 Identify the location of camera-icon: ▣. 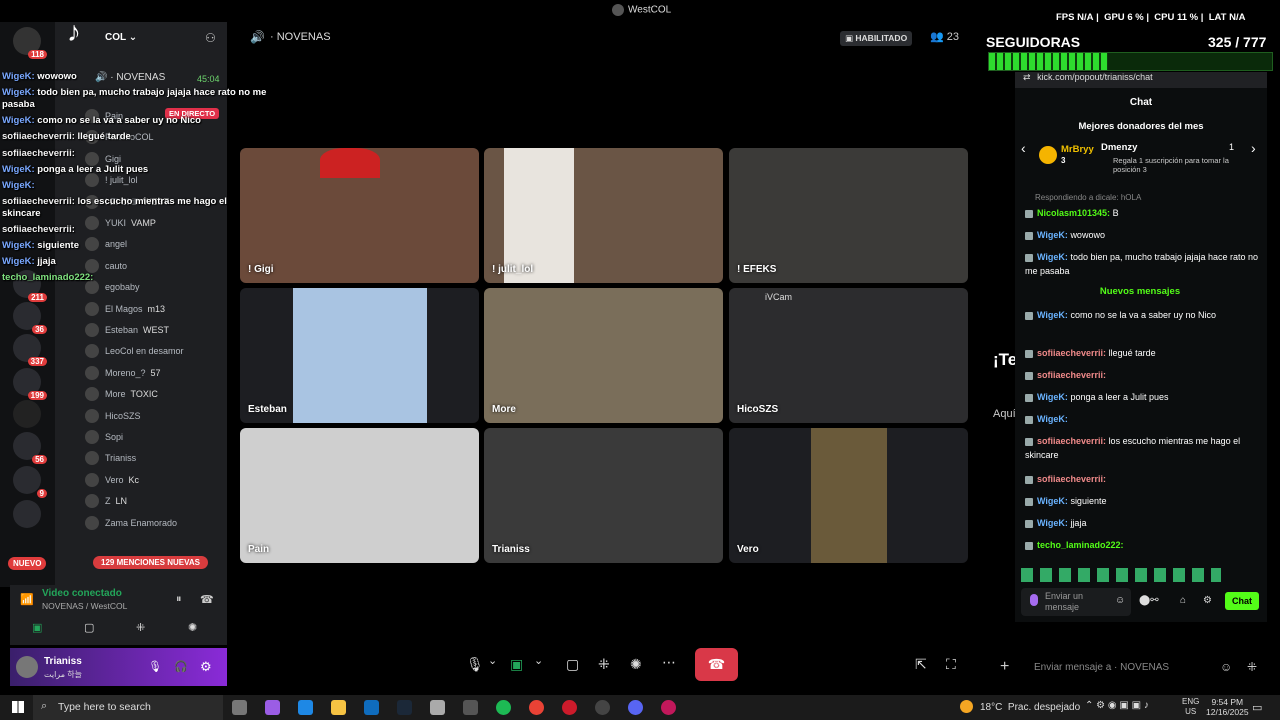
(37, 627).